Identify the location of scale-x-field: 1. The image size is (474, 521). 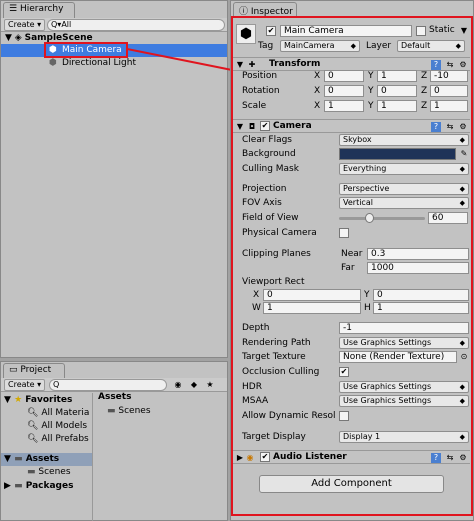
(344, 106).